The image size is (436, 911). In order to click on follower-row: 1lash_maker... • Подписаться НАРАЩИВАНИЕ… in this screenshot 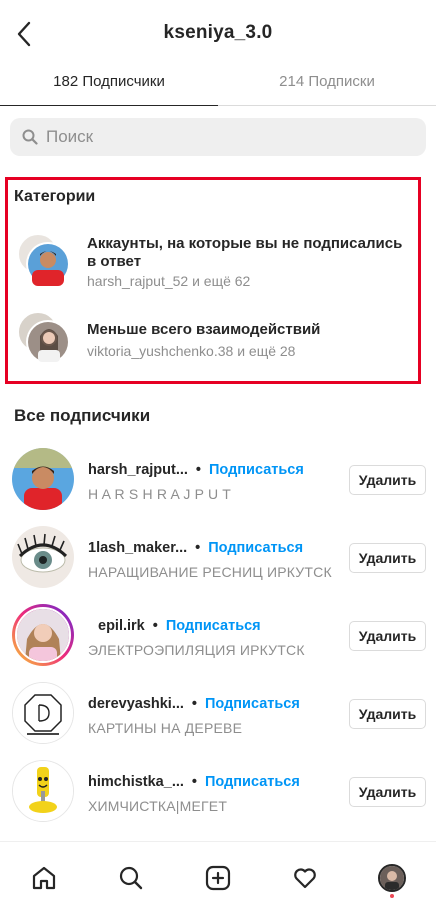, I will do `click(218, 557)`.